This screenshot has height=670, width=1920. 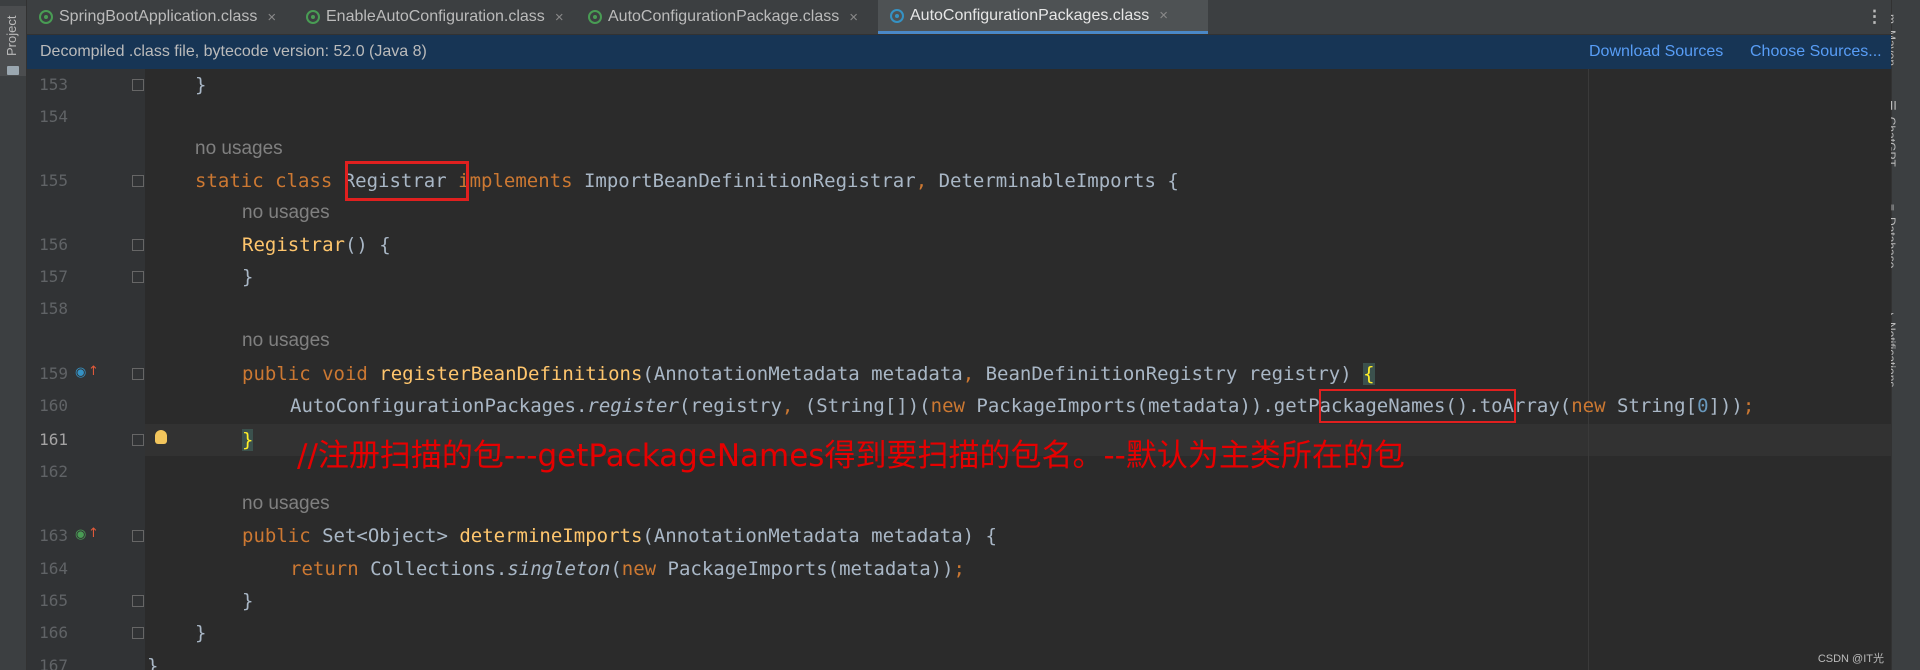 I want to click on code-line: 165 }, so click(x=959, y=601).